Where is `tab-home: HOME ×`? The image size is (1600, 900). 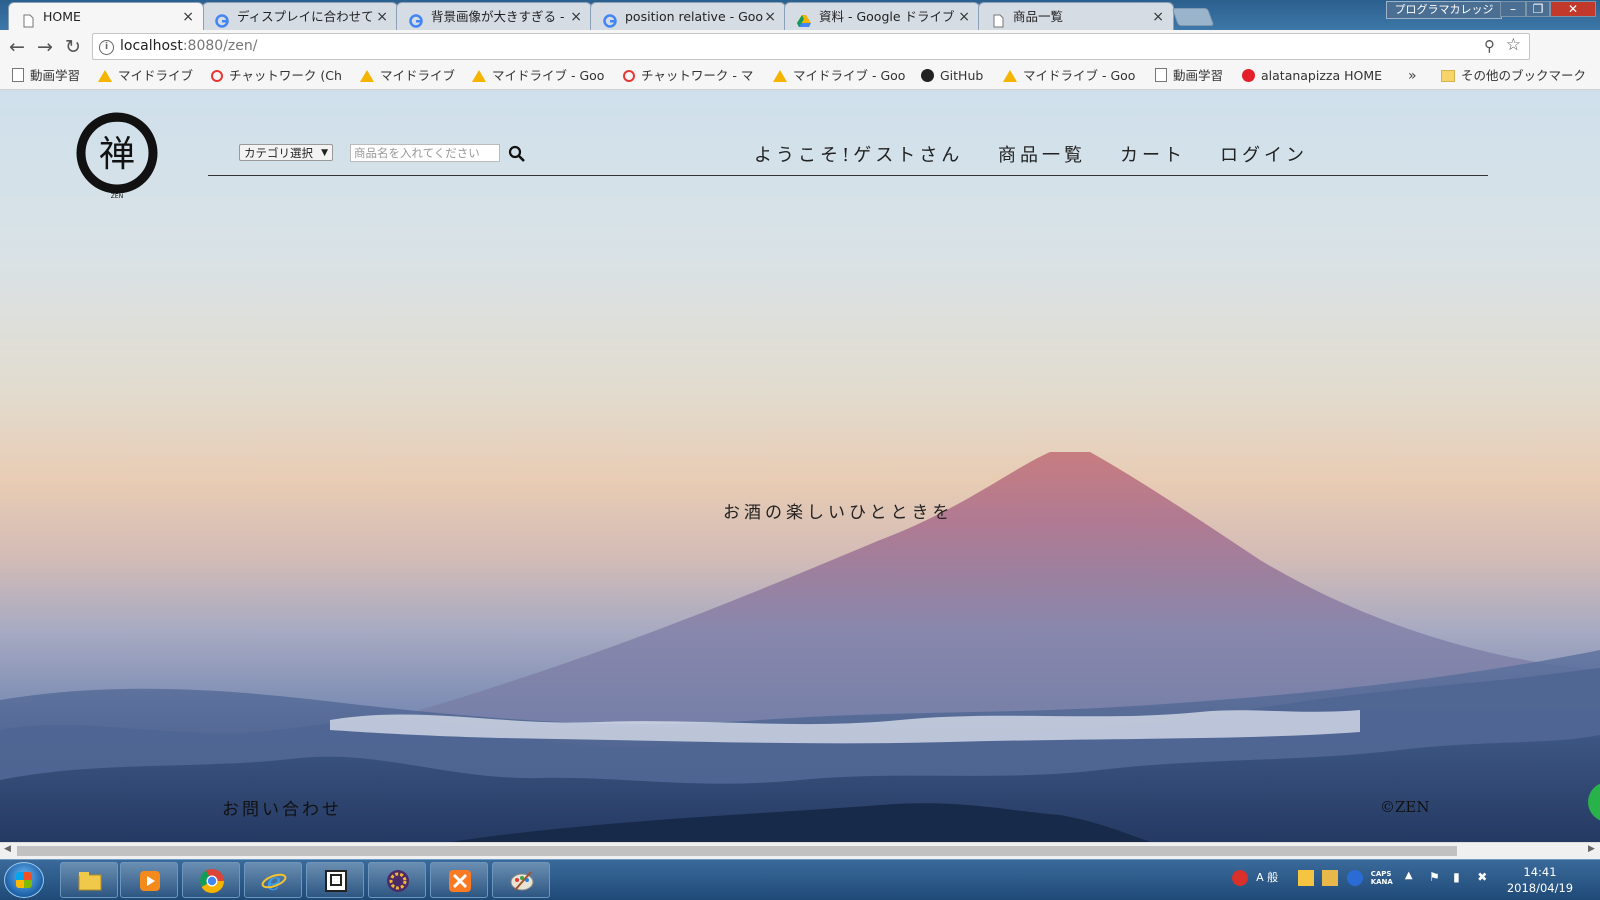
tab-home: HOME × is located at coordinates (106, 16).